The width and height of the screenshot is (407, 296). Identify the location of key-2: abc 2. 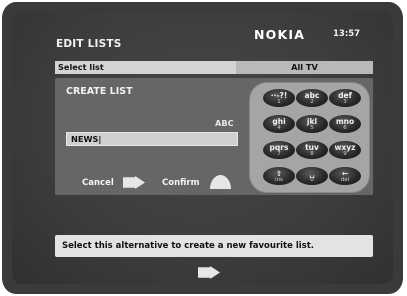
(312, 98).